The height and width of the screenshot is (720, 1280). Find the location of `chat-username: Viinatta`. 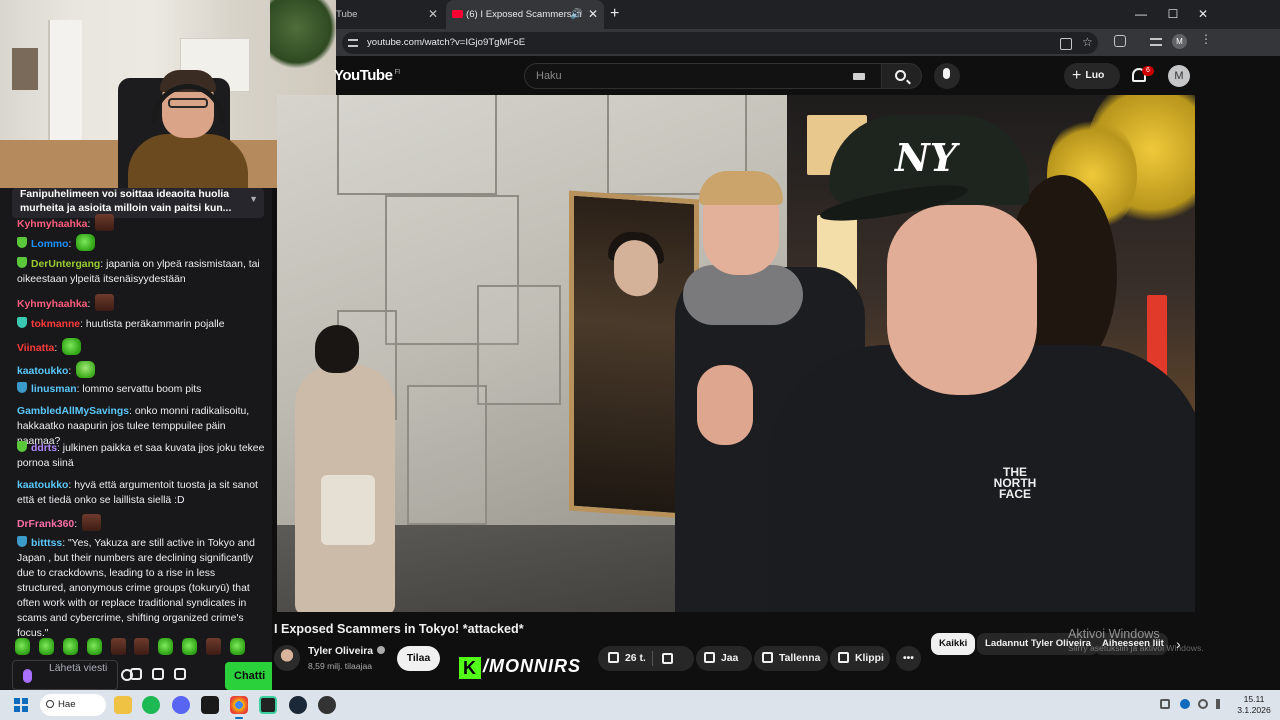

chat-username: Viinatta is located at coordinates (35, 348).